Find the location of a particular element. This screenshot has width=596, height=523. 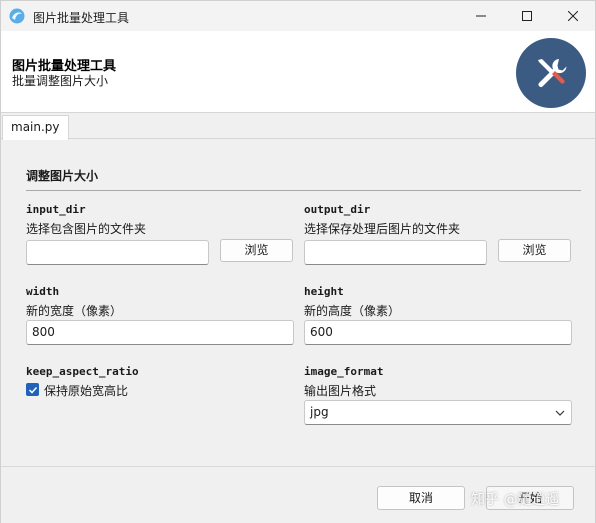

width-label: width is located at coordinates (43, 291).